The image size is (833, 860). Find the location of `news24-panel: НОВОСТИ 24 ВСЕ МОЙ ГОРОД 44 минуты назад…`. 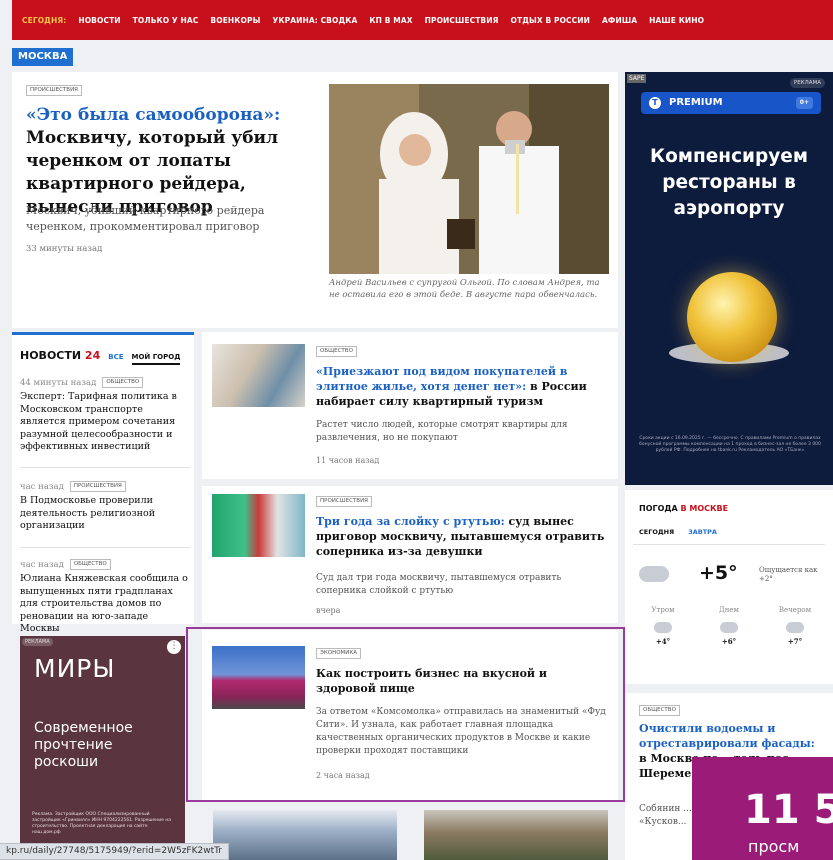

news24-panel: НОВОСТИ 24 ВСЕ МОЙ ГОРОД 44 минуты назад… is located at coordinates (103, 483).